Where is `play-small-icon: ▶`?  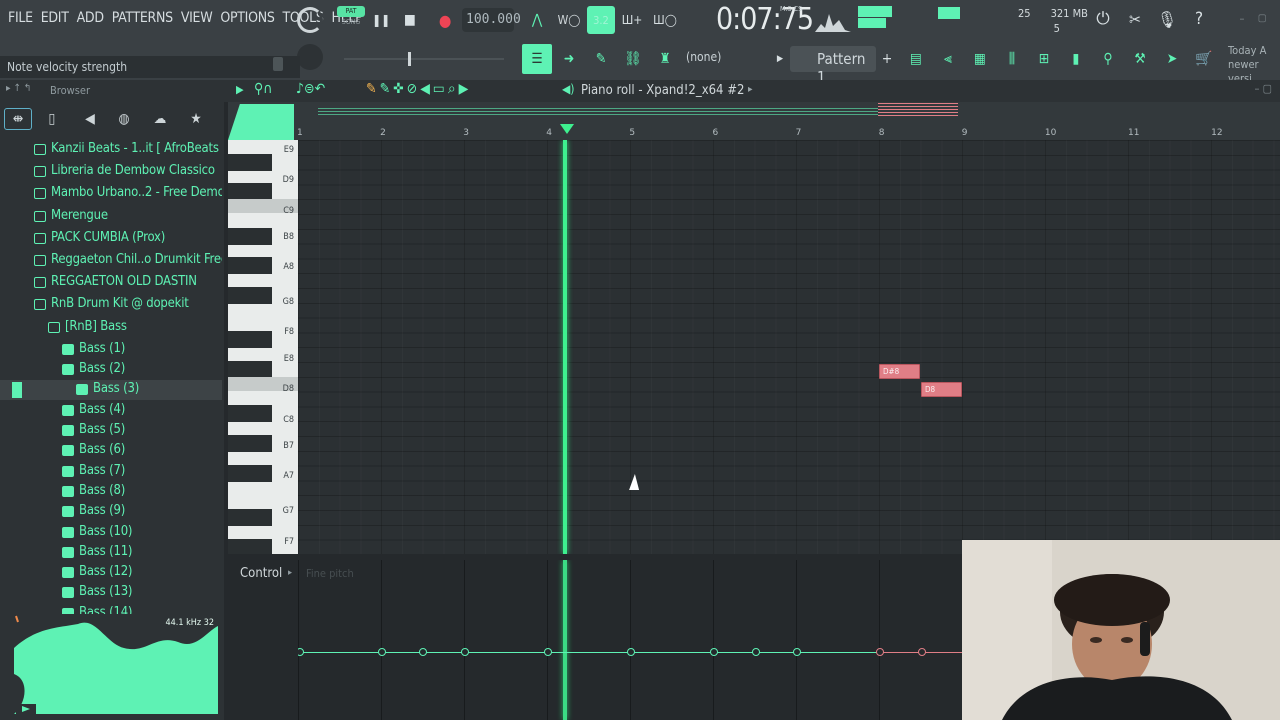 play-small-icon: ▶ is located at coordinates (780, 59).